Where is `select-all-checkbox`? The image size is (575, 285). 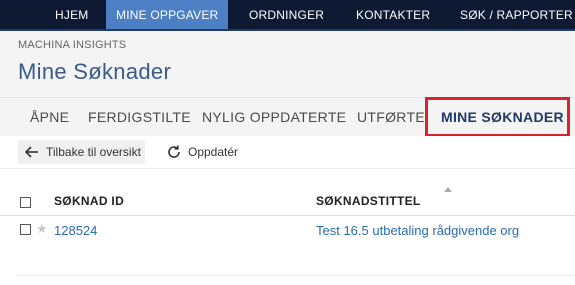
select-all-checkbox is located at coordinates (25, 202).